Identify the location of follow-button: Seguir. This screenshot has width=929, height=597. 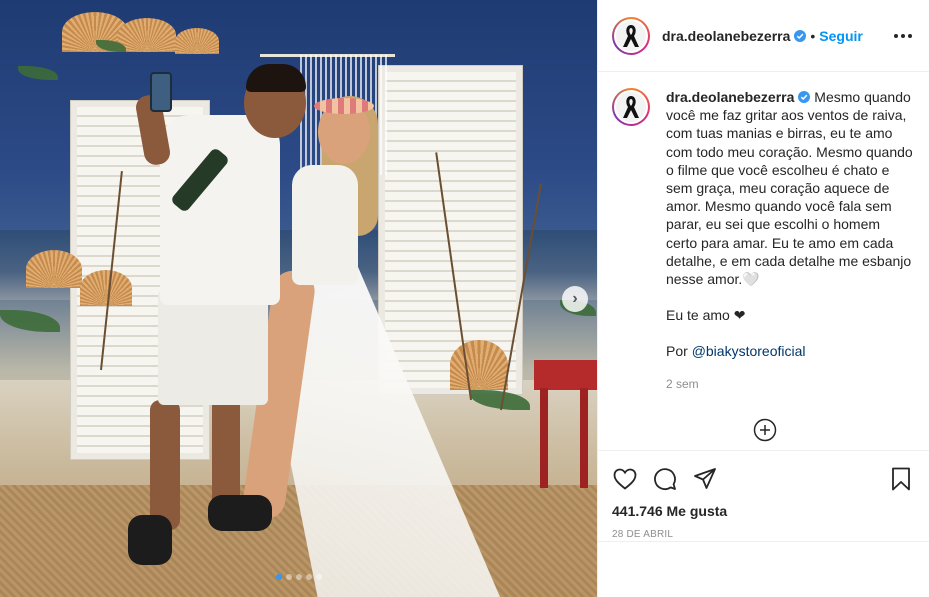
(841, 36).